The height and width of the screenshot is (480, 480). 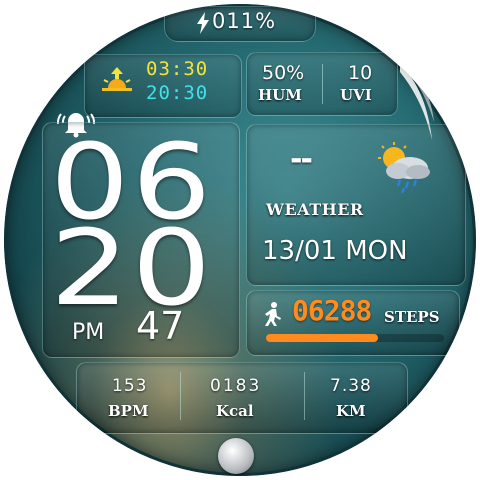 I want to click on sunrise-time: 03:30, so click(x=177, y=69).